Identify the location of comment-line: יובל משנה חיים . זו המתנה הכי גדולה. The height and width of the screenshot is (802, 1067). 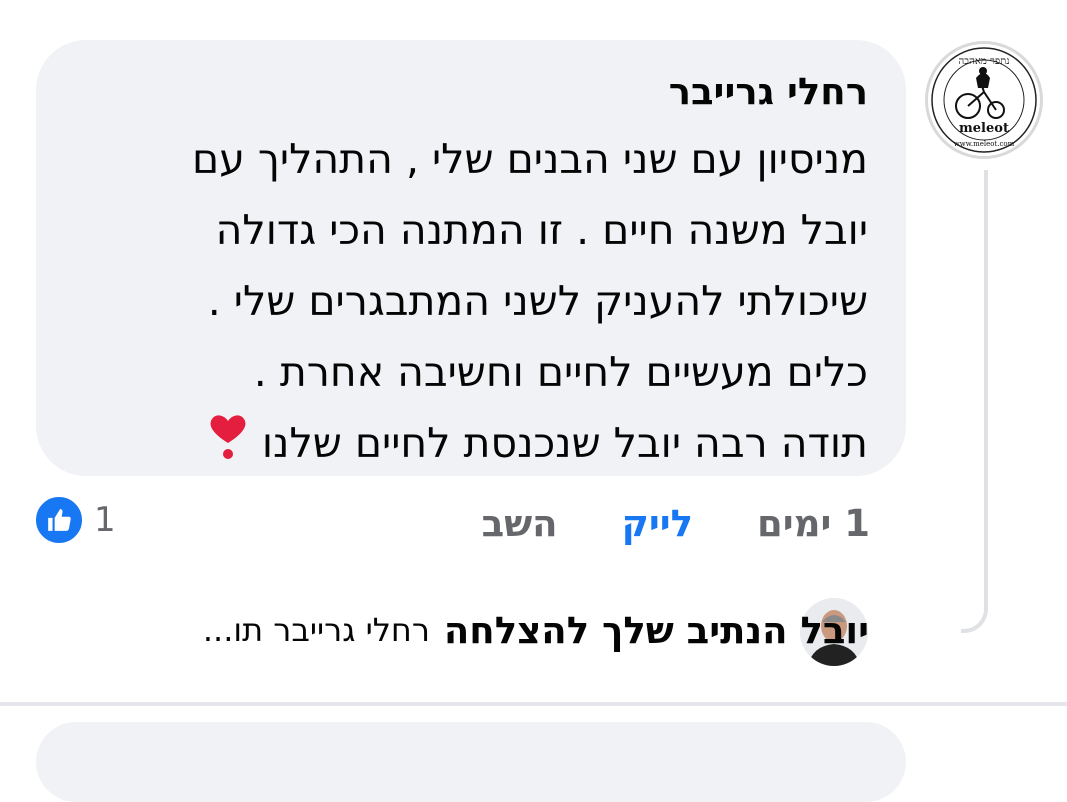
(541, 230).